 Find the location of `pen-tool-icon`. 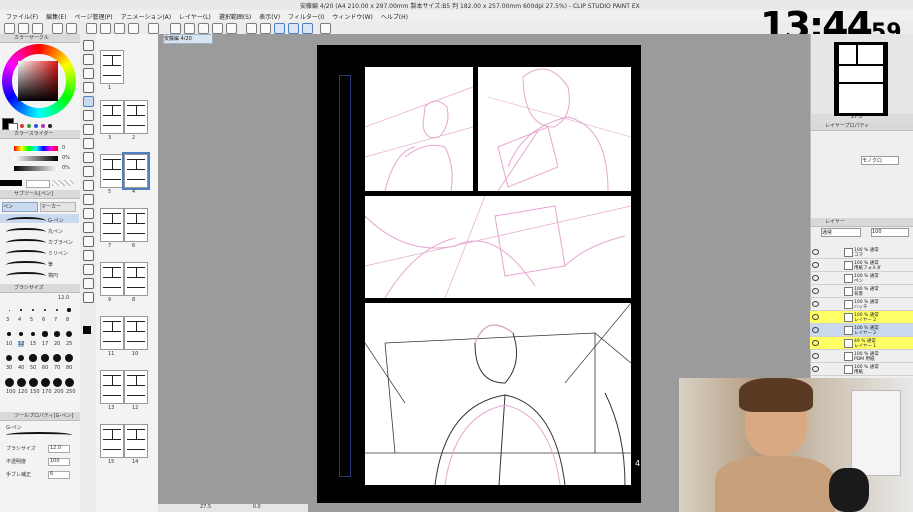

pen-tool-icon is located at coordinates (88, 101).